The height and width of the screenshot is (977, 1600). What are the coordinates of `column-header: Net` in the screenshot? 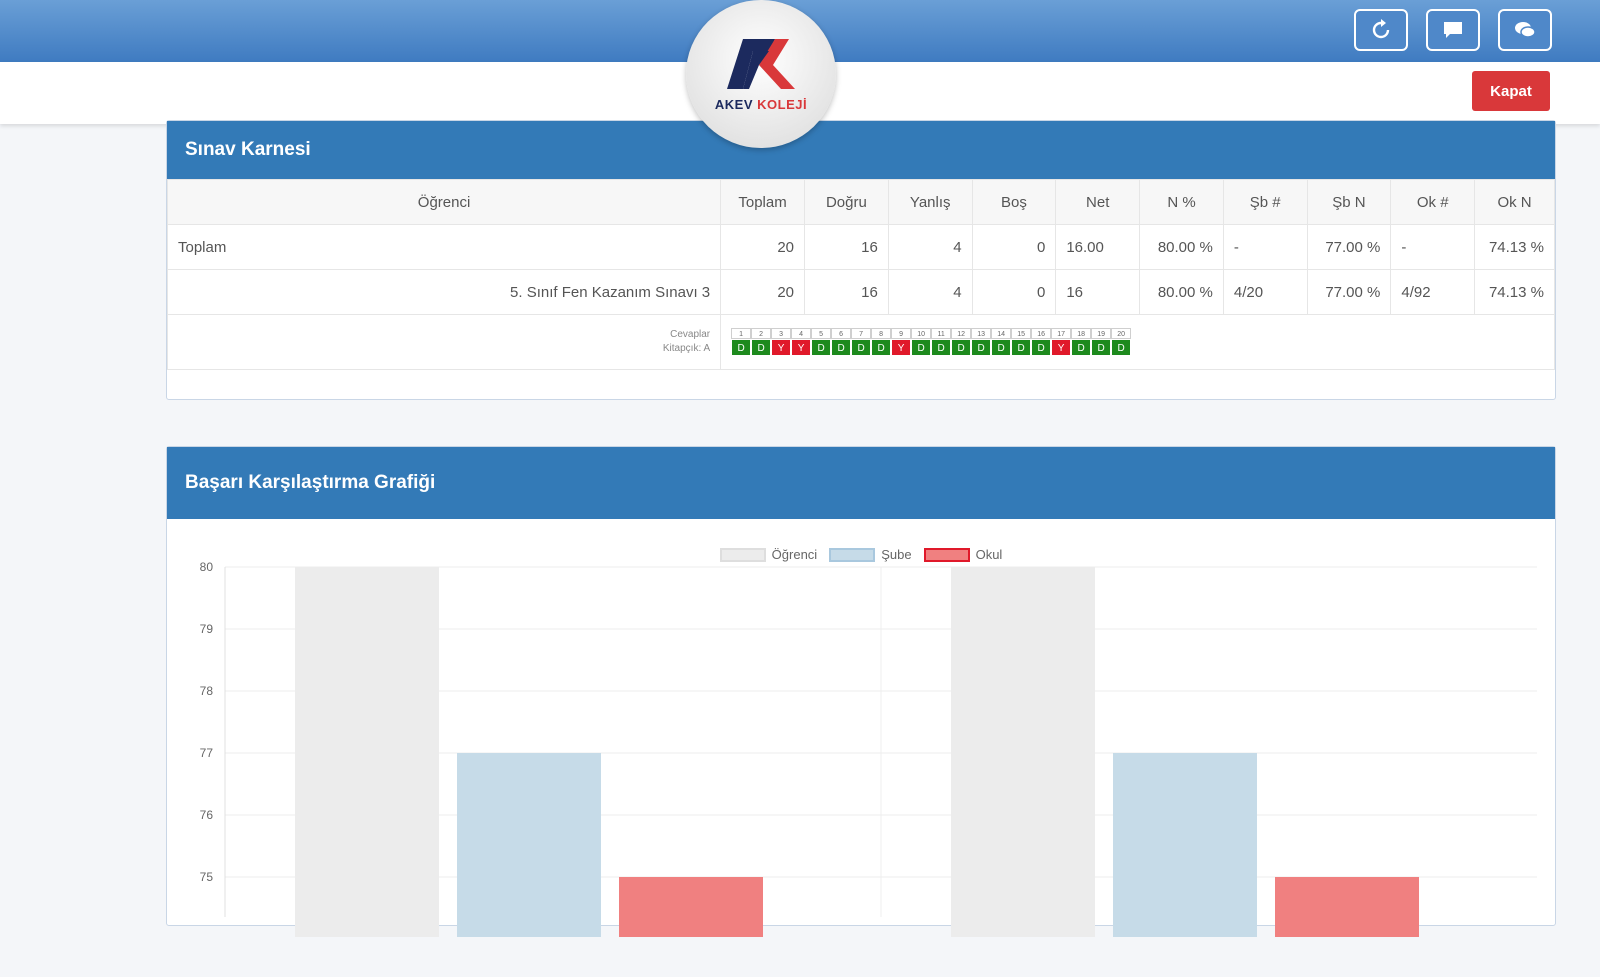 It's located at (1098, 202).